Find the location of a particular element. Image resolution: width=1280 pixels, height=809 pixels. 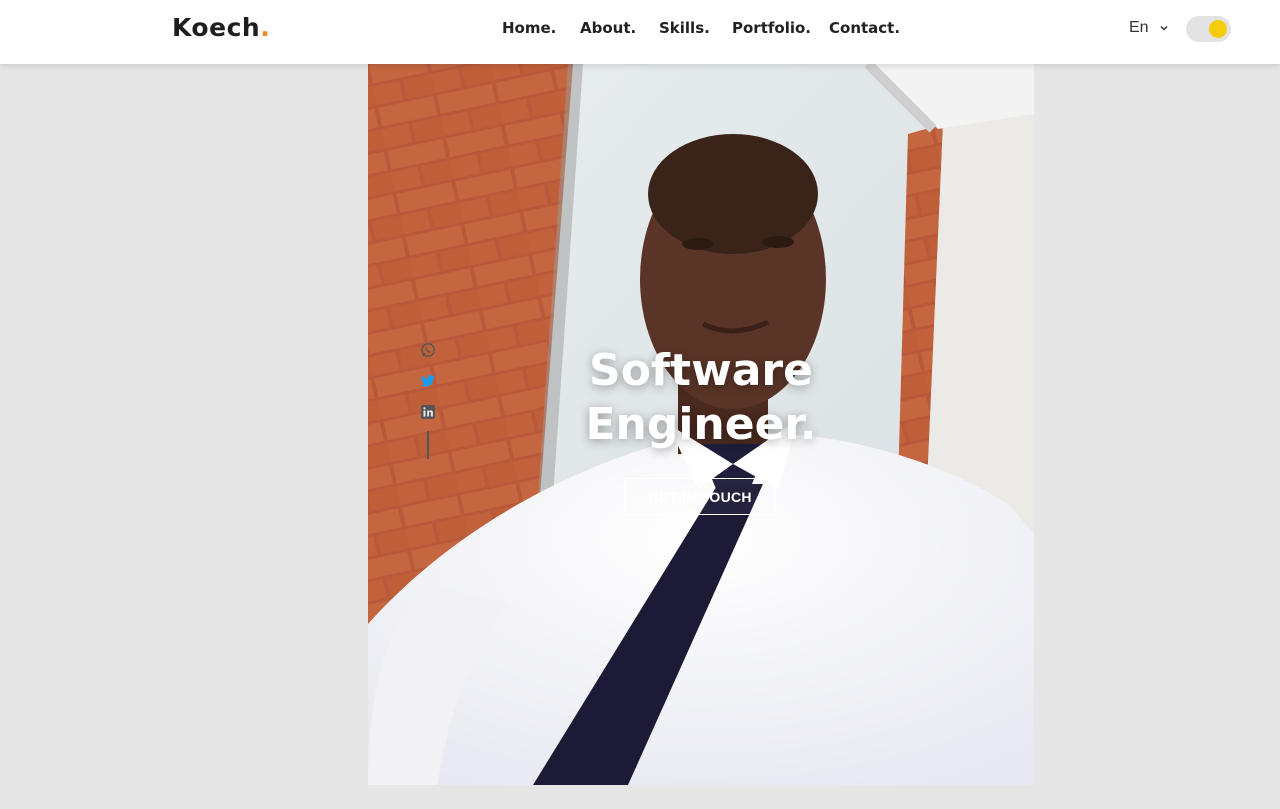

hero-title-line1: Software is located at coordinates (701, 370).